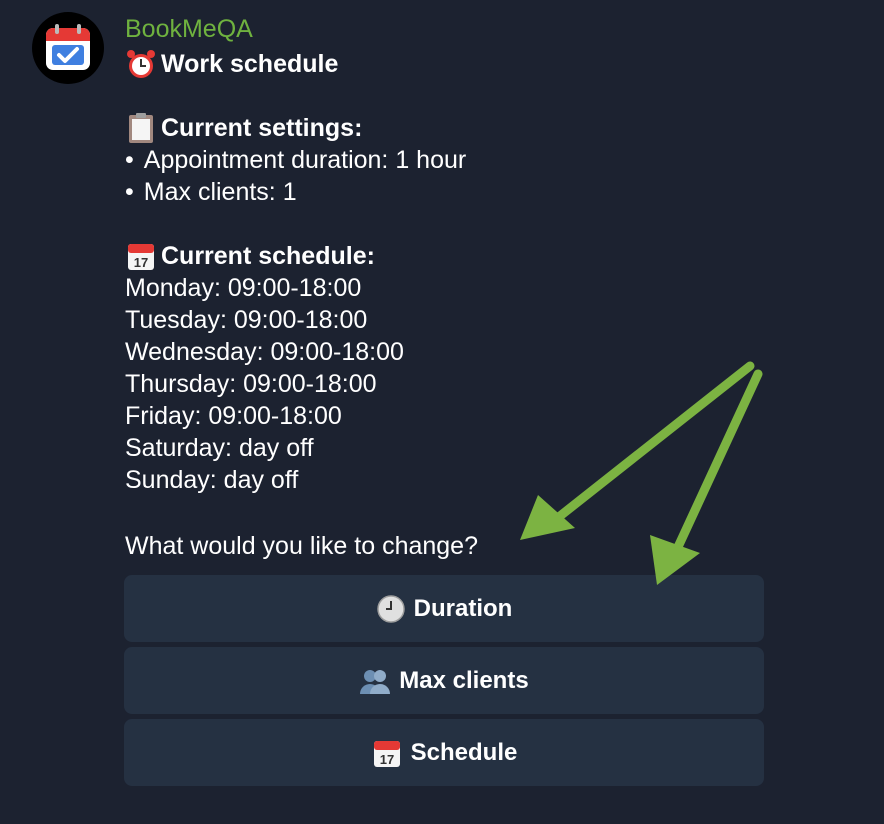  What do you see at coordinates (463, 608) in the screenshot?
I see `duration-button-label: Duration` at bounding box center [463, 608].